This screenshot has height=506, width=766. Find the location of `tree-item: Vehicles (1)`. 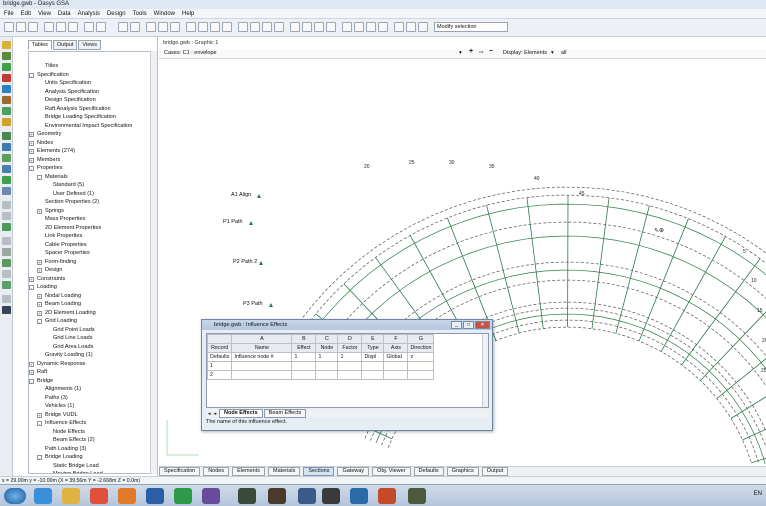

tree-item: Vehicles (1) is located at coordinates (92, 406).